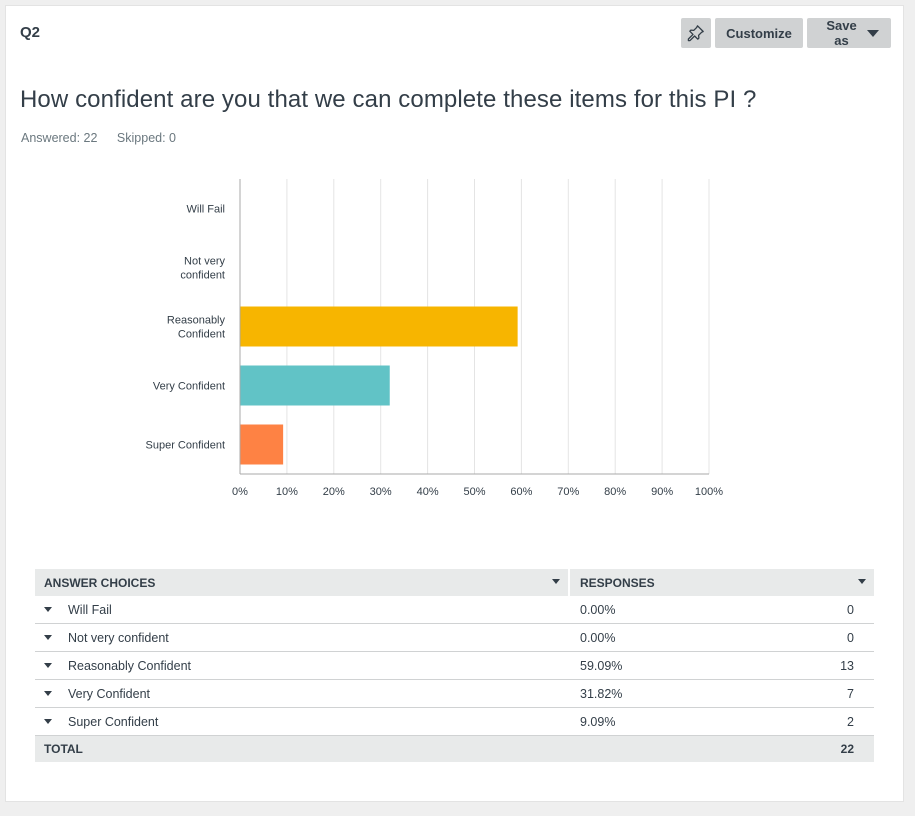 This screenshot has height=816, width=915. What do you see at coordinates (615, 492) in the screenshot?
I see `x-tick-label: 80%` at bounding box center [615, 492].